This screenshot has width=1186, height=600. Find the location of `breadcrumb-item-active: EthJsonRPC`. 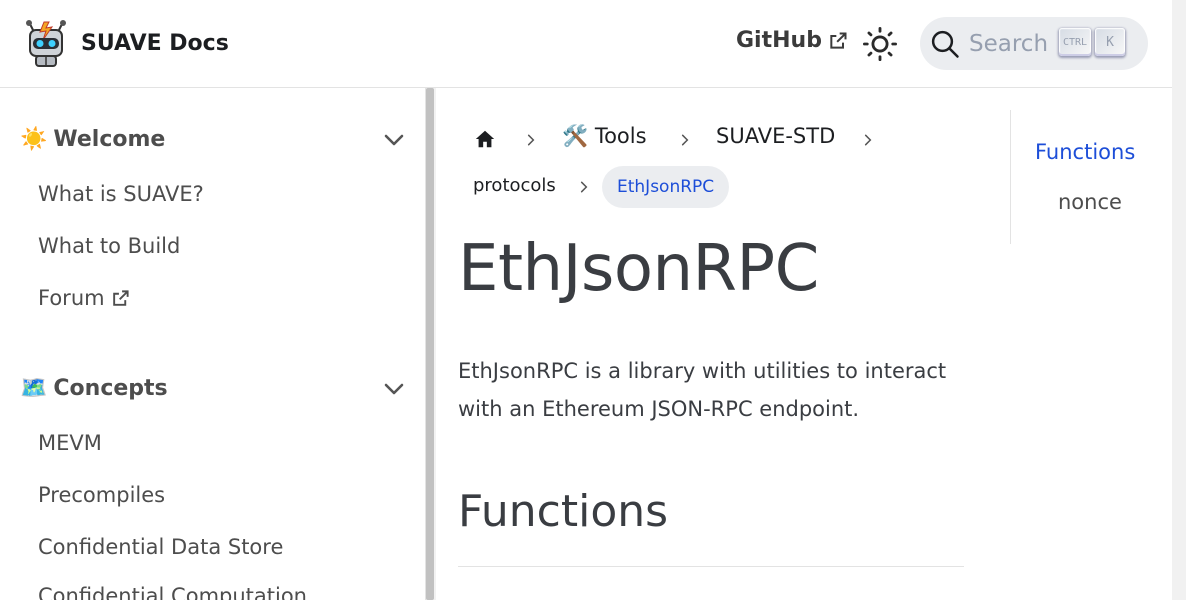

breadcrumb-item-active: EthJsonRPC is located at coordinates (666, 187).